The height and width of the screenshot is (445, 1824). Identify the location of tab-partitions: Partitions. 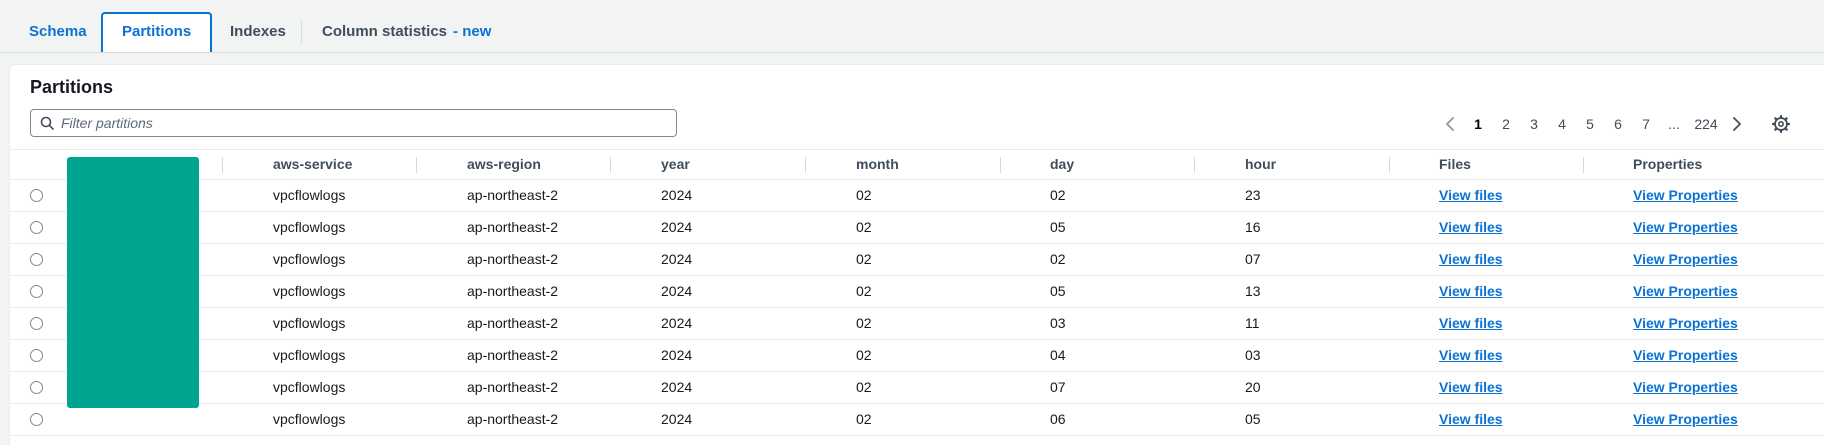
(157, 32).